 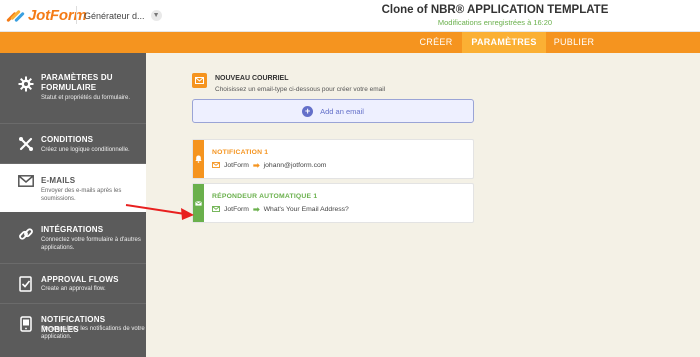 I want to click on annotation-arrow-icon, so click(x=159, y=212).